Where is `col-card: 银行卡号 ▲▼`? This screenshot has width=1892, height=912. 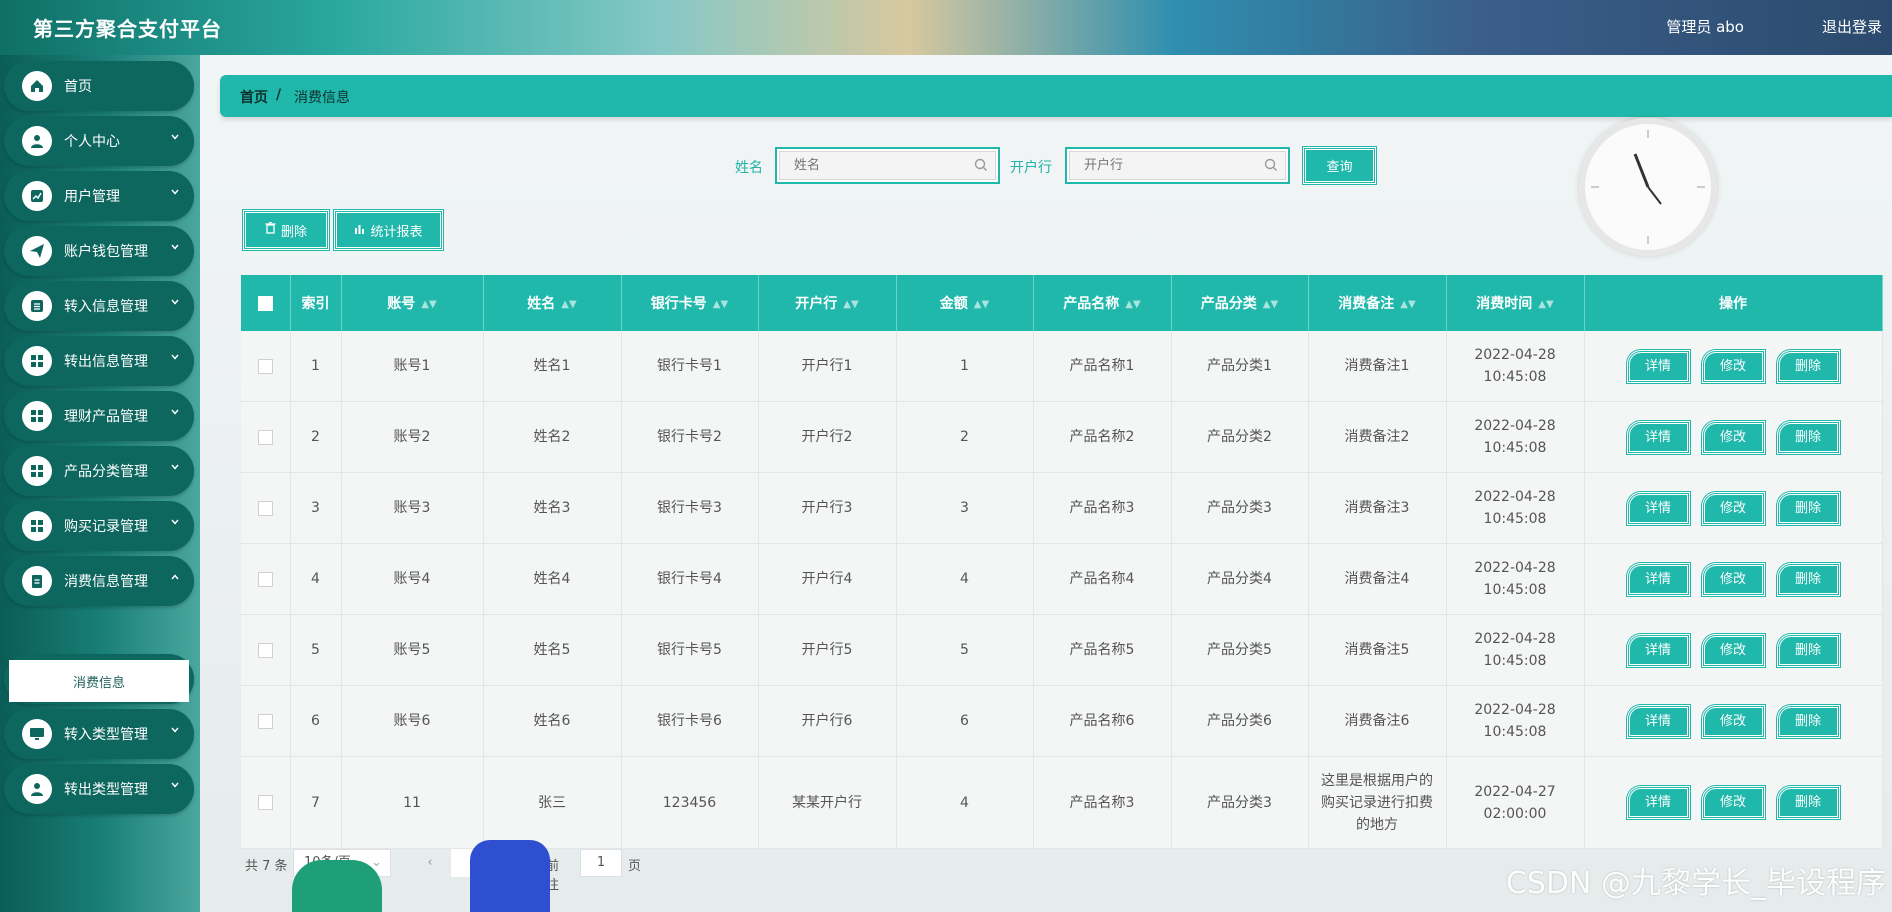
col-card: 银行卡号 ▲▼ is located at coordinates (690, 303).